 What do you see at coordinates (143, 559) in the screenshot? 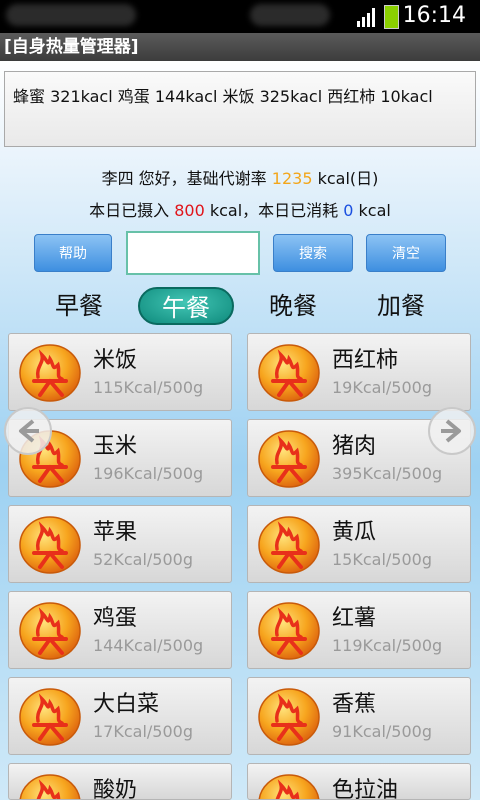
I see `food-kcal: 52Kcal/500g` at bounding box center [143, 559].